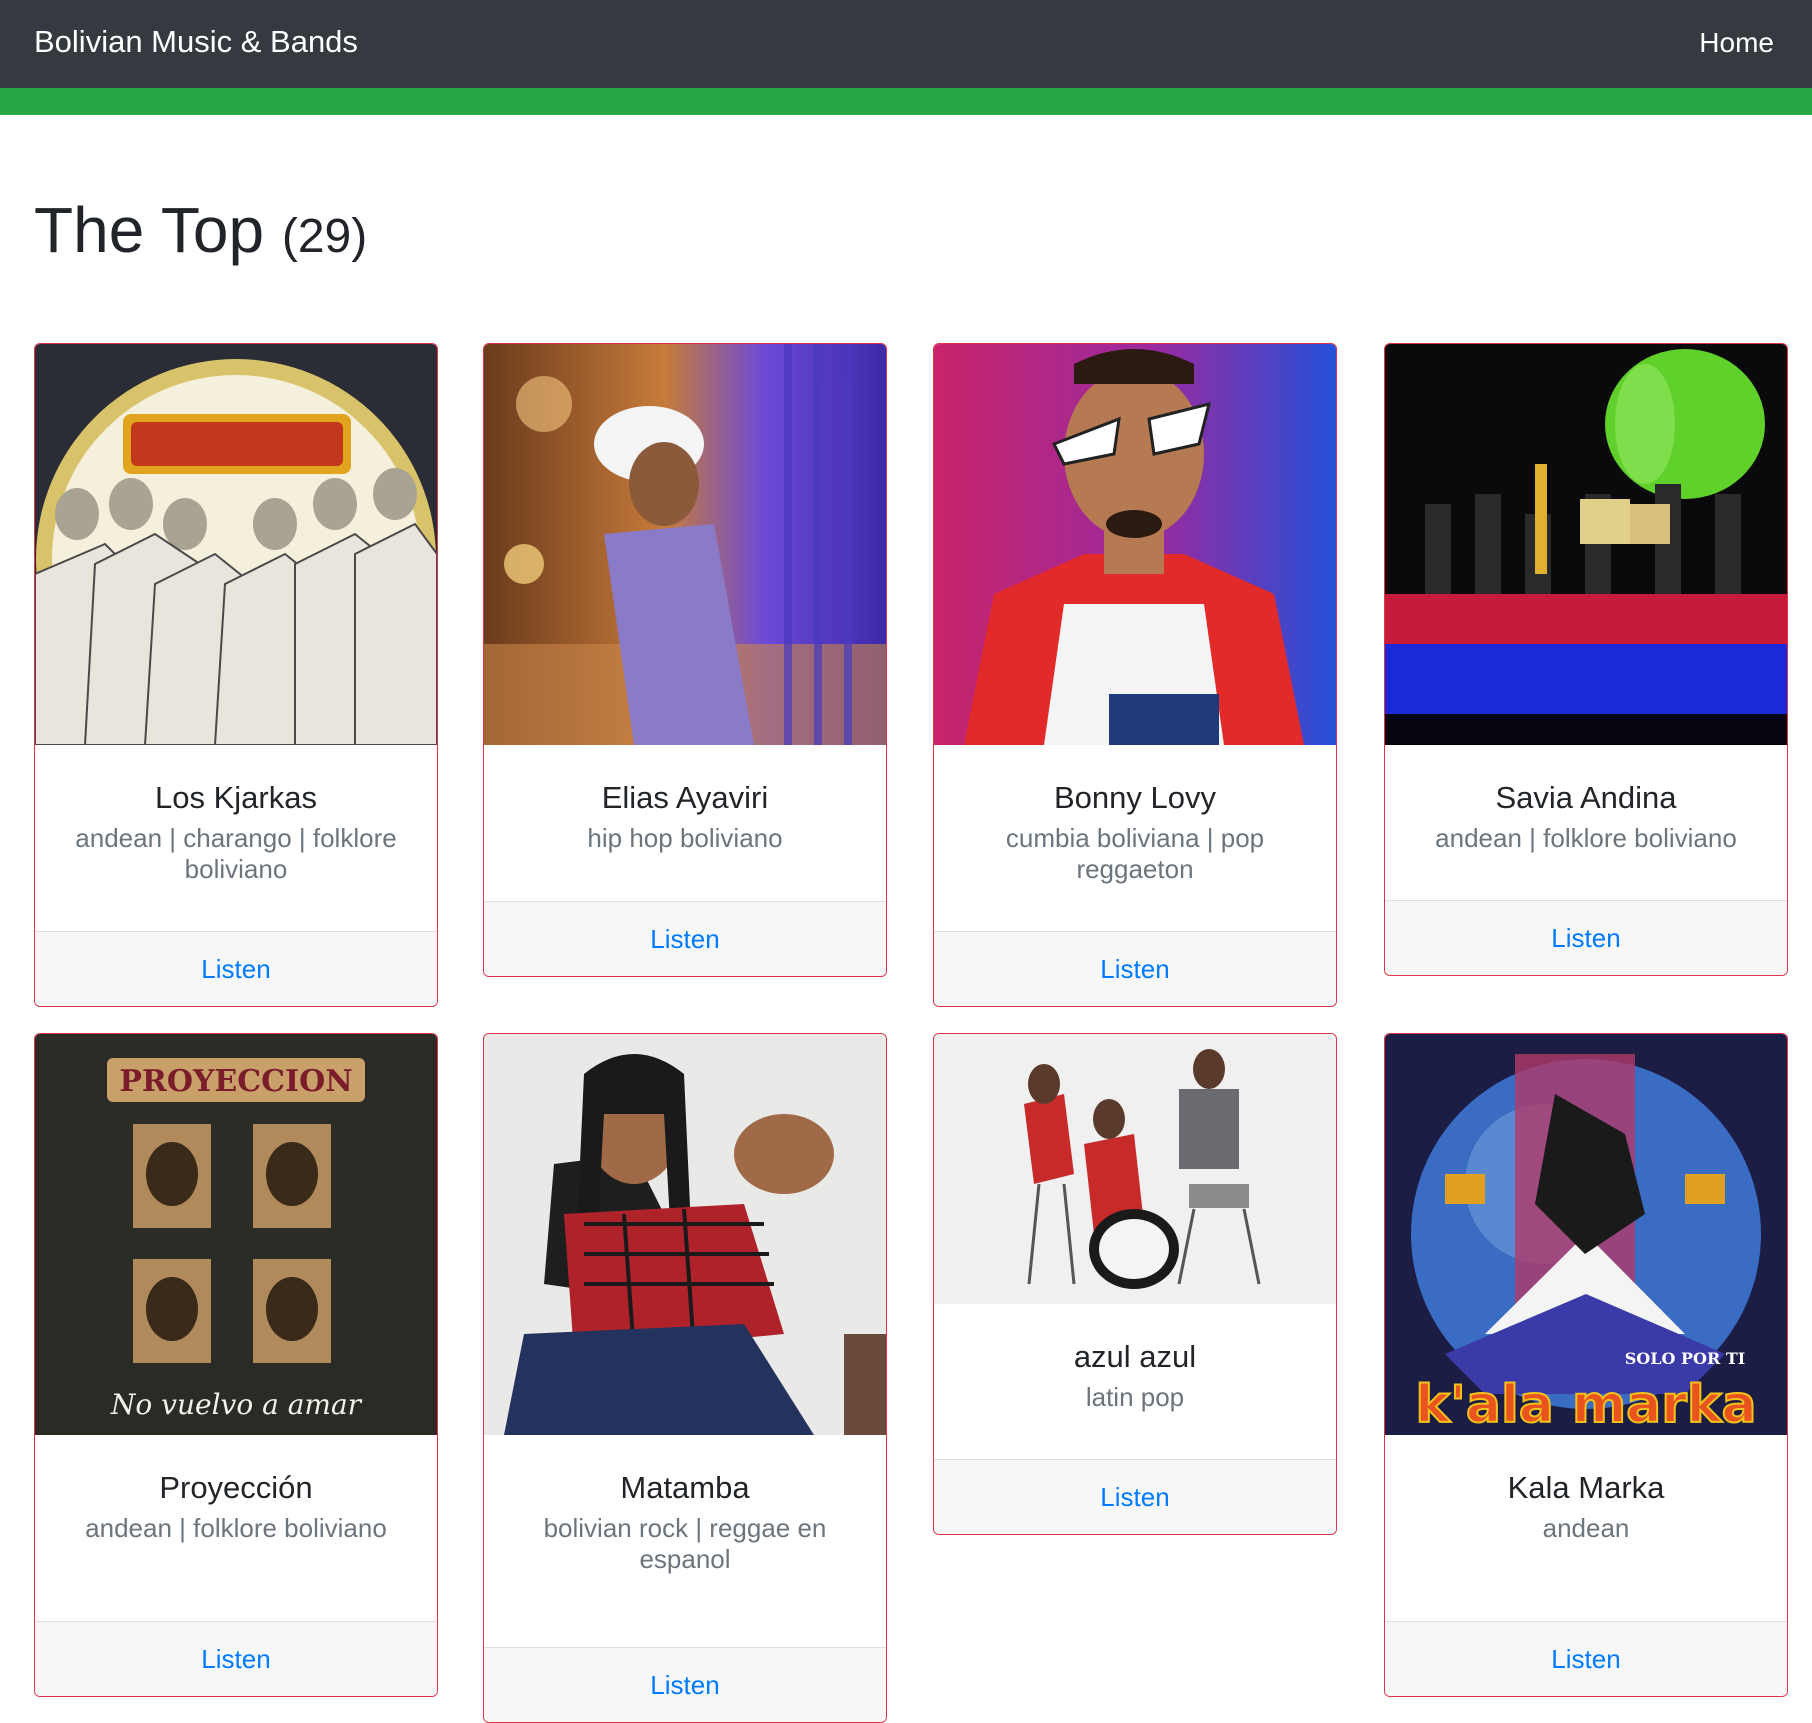 Image resolution: width=1812 pixels, height=1723 pixels. What do you see at coordinates (1135, 853) in the screenshot?
I see `card-genres: cumbia boliviana | pop reggaeton` at bounding box center [1135, 853].